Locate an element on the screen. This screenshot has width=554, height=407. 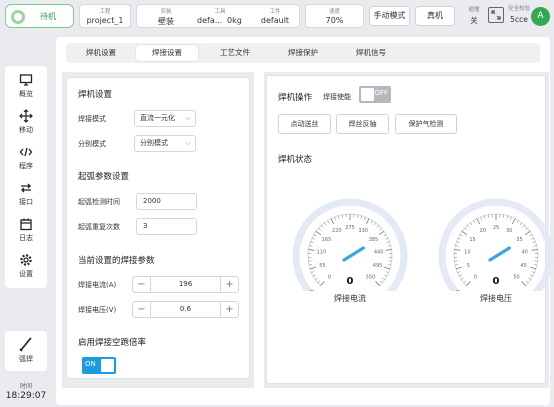
sidebar-item-settings: 设置 is located at coordinates (26, 266).